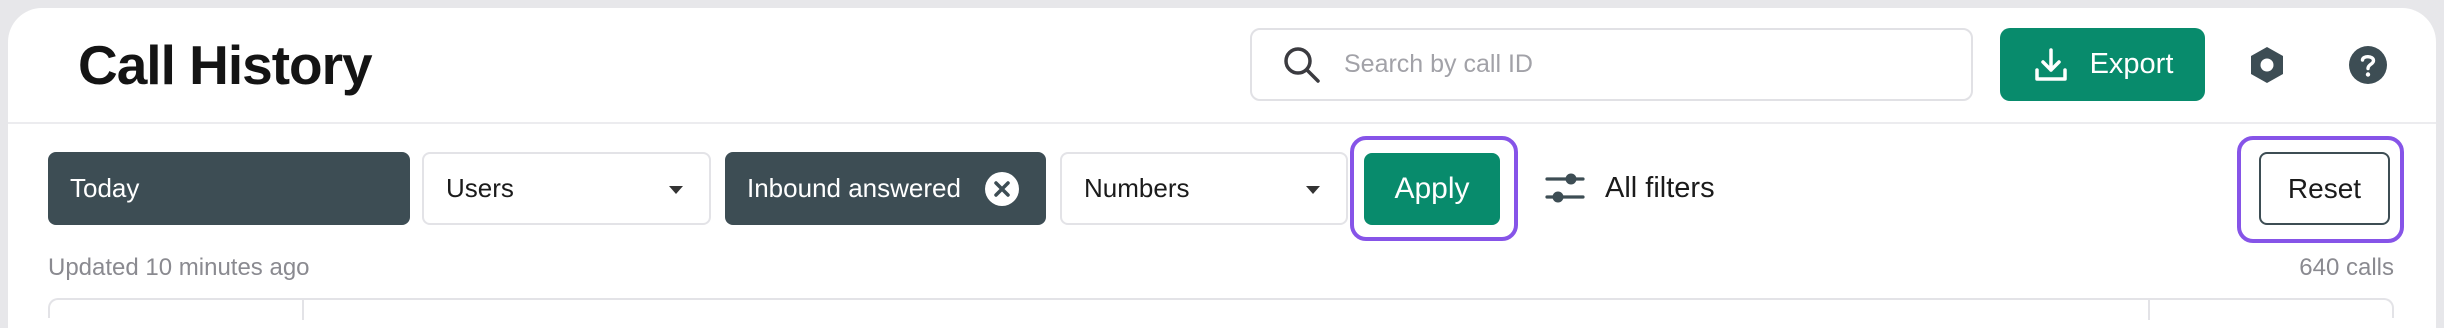 The width and height of the screenshot is (2444, 328). Describe the element at coordinates (105, 188) in the screenshot. I see `date-filter-label: Today` at that location.